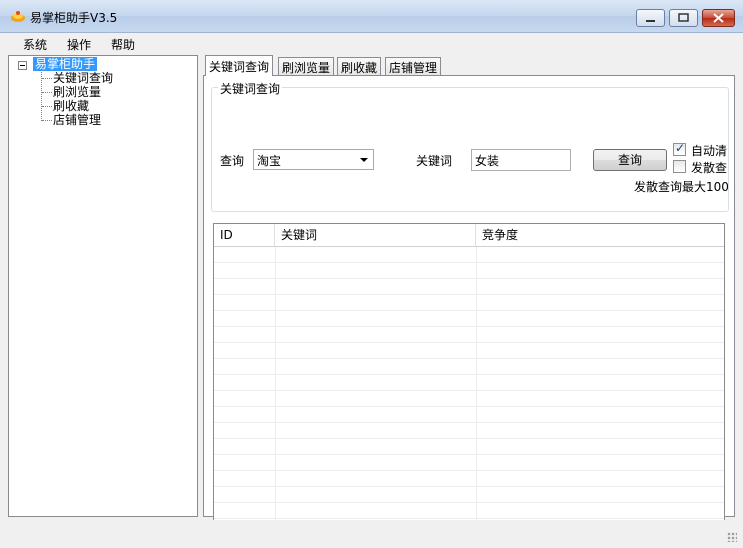 Image resolution: width=743 pixels, height=548 pixels. What do you see at coordinates (630, 160) in the screenshot?
I see `query-button: 查询` at bounding box center [630, 160].